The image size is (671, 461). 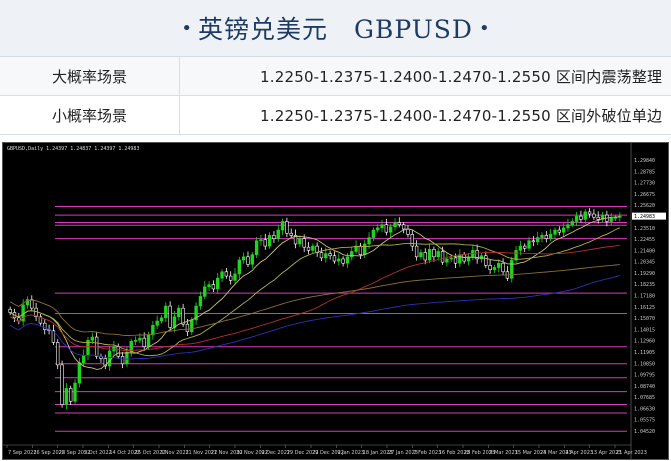 I want to click on y-tick-label: 1.22455, so click(x=644, y=240).